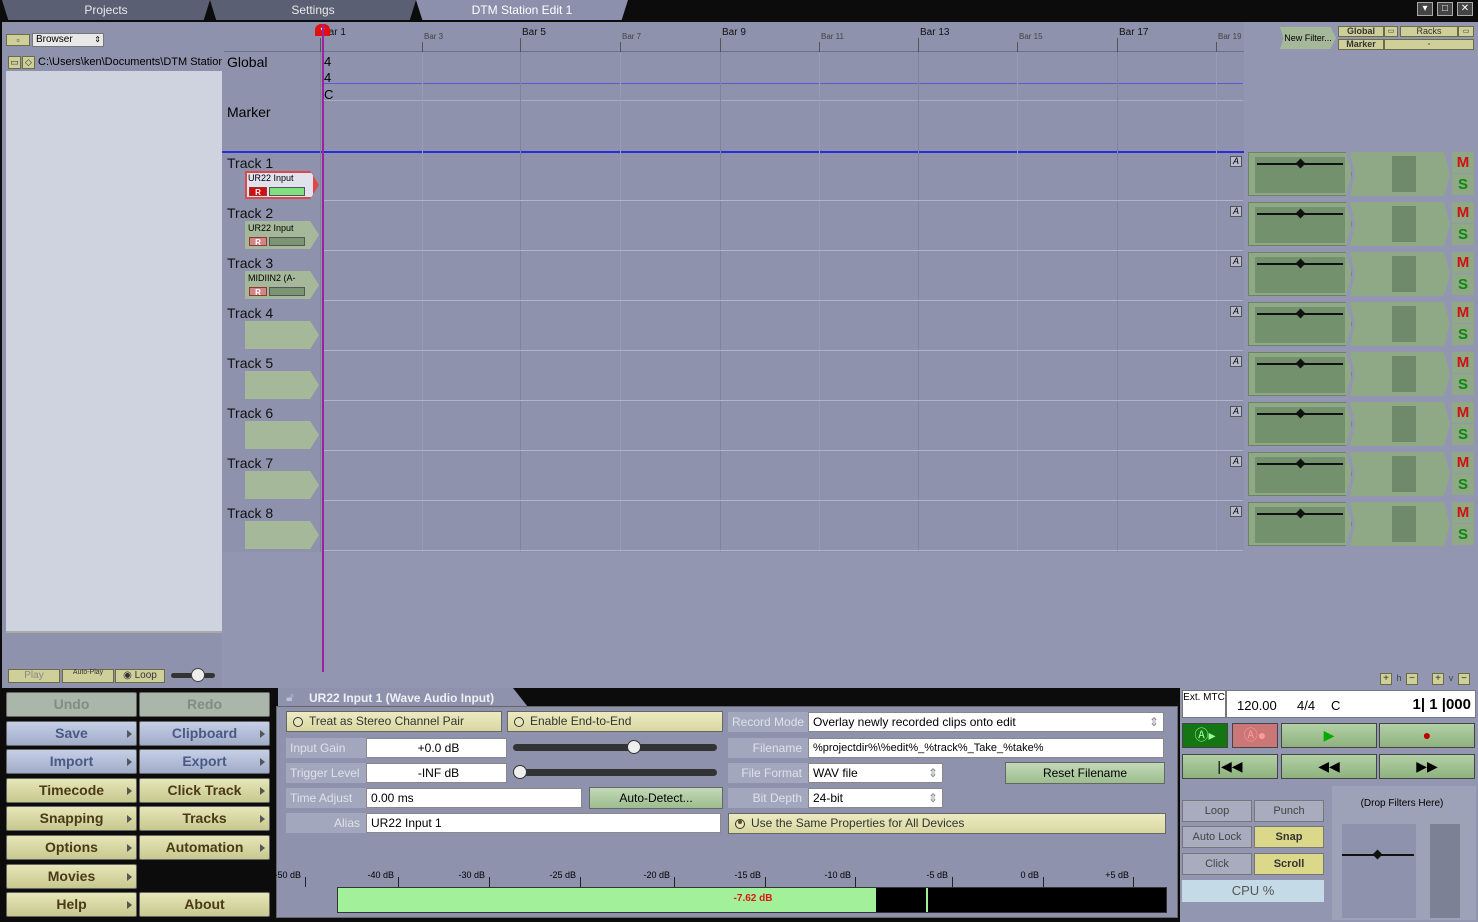  I want to click on click-toggle-button: Click, so click(1217, 864).